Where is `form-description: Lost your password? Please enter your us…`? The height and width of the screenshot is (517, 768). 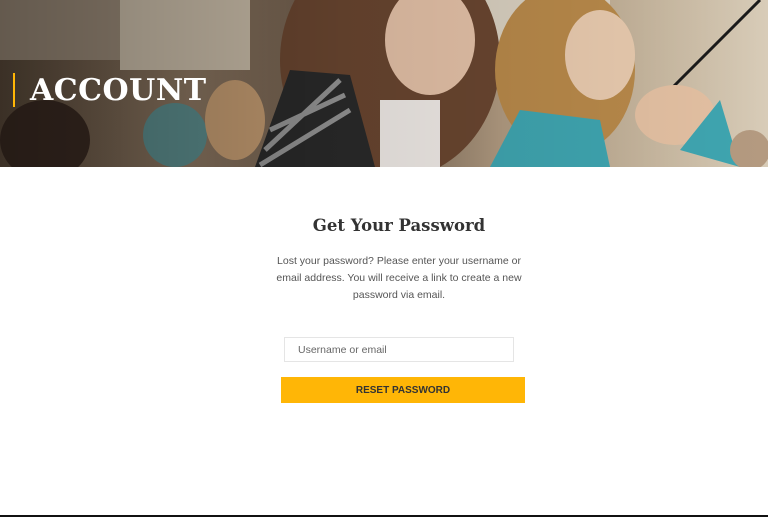 form-description: Lost your password? Please enter your us… is located at coordinates (399, 278).